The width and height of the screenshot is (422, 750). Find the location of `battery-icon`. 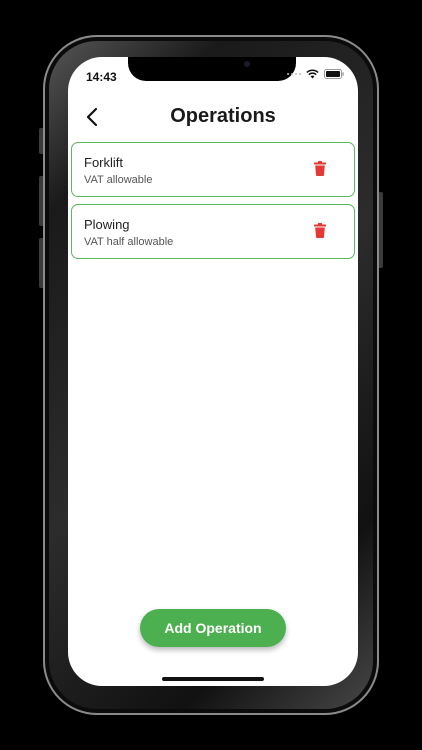

battery-icon is located at coordinates (334, 74).